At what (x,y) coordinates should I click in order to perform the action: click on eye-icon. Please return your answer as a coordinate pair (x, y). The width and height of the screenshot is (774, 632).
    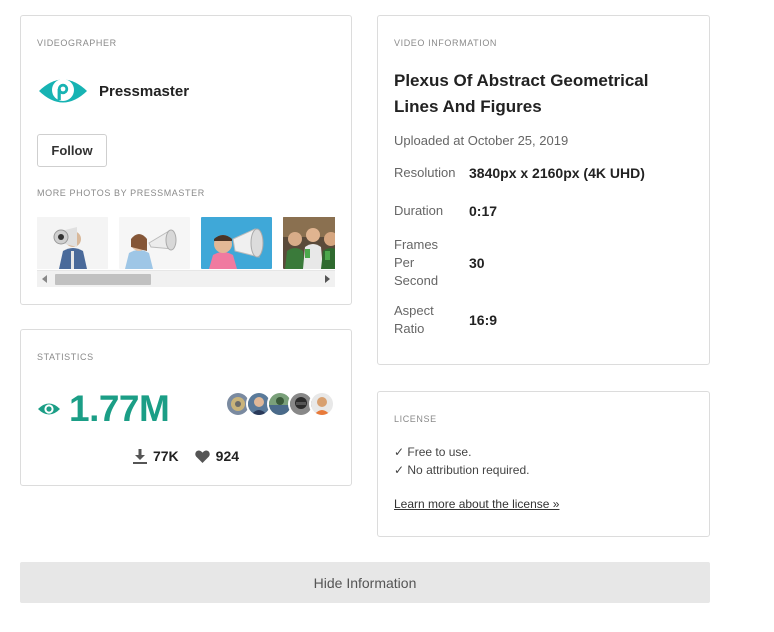
    Looking at the image, I should click on (49, 409).